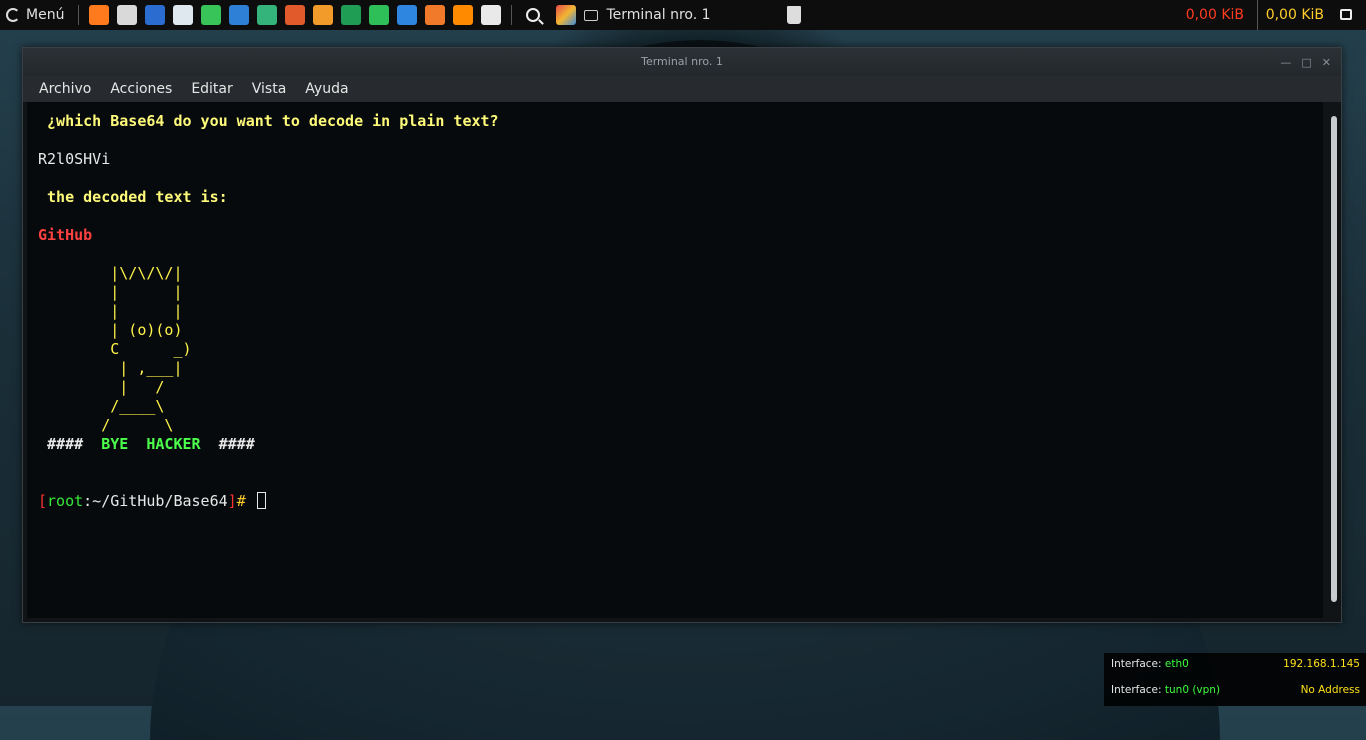 Image resolution: width=1366 pixels, height=740 pixels. What do you see at coordinates (269, 89) in the screenshot?
I see `menu-vista: Vista` at bounding box center [269, 89].